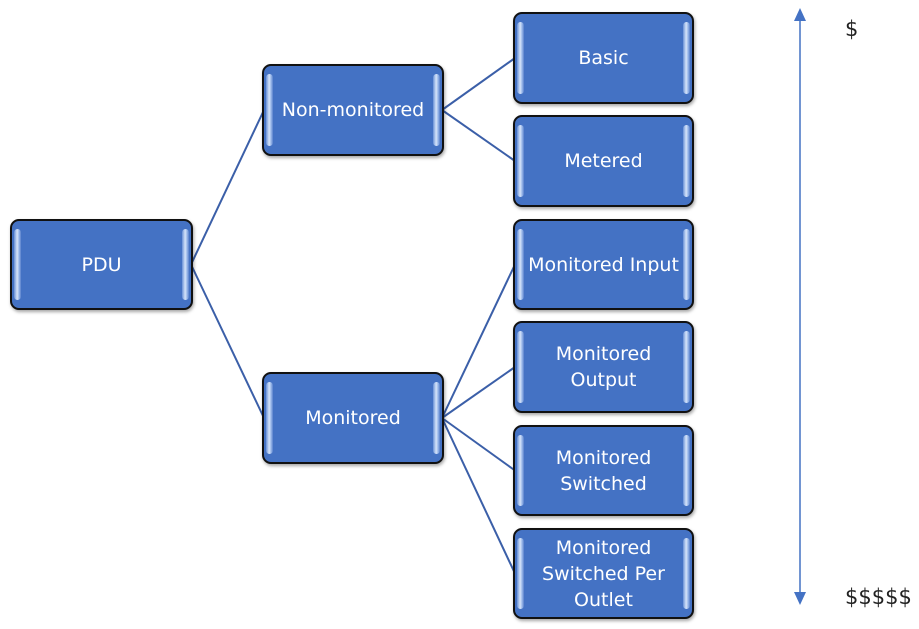 The width and height of the screenshot is (919, 629). I want to click on node-pdu: PDU, so click(101, 264).